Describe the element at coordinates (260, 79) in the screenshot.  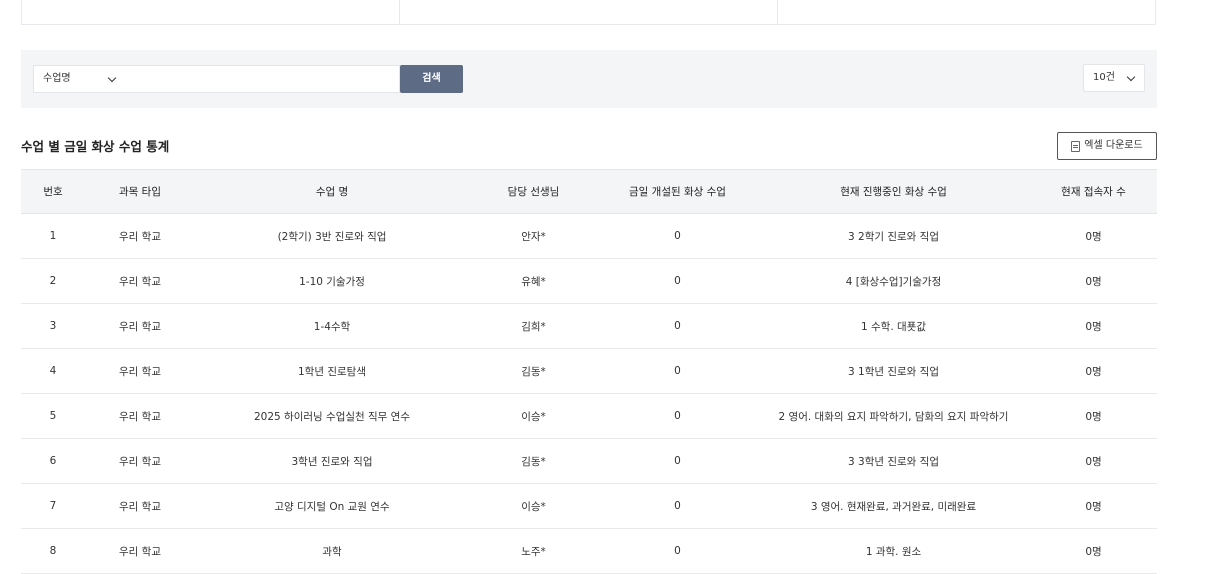
I see `search-input` at that location.